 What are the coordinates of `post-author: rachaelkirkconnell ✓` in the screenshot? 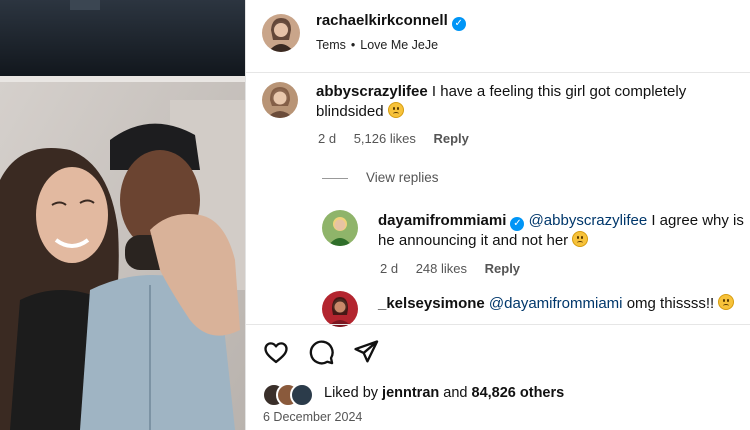 It's located at (391, 21).